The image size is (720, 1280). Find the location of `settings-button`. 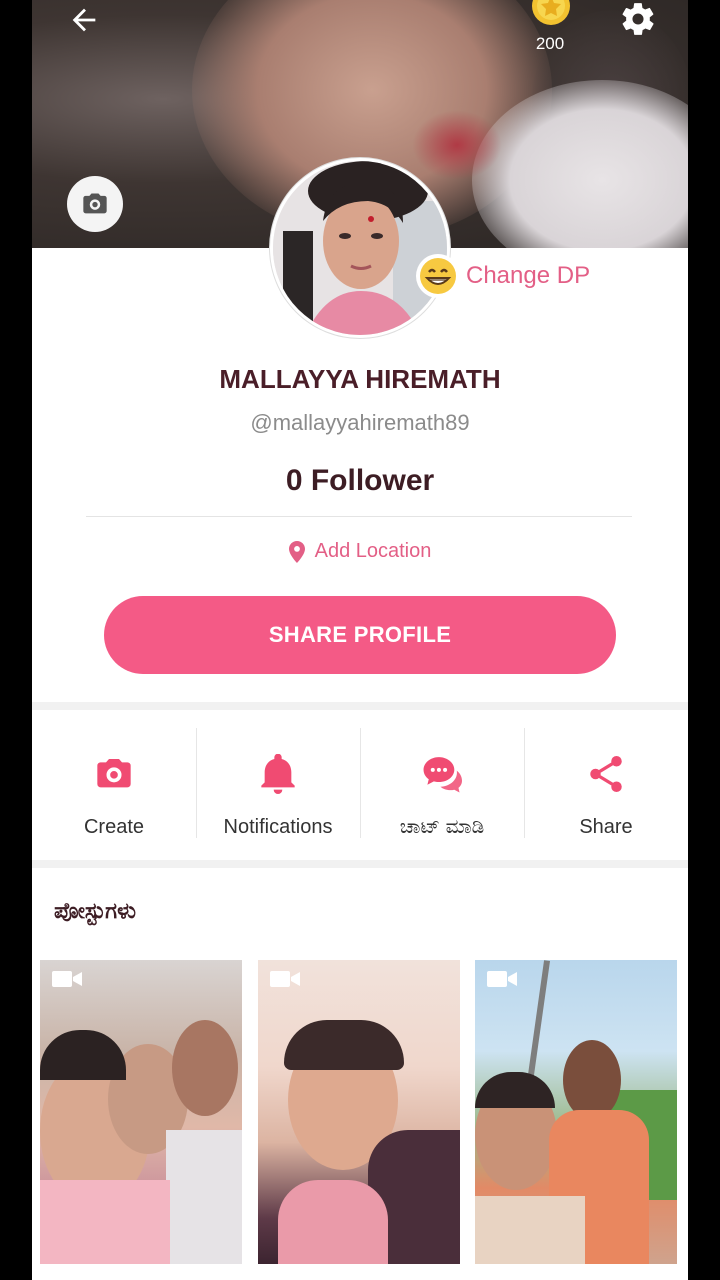

settings-button is located at coordinates (638, 19).